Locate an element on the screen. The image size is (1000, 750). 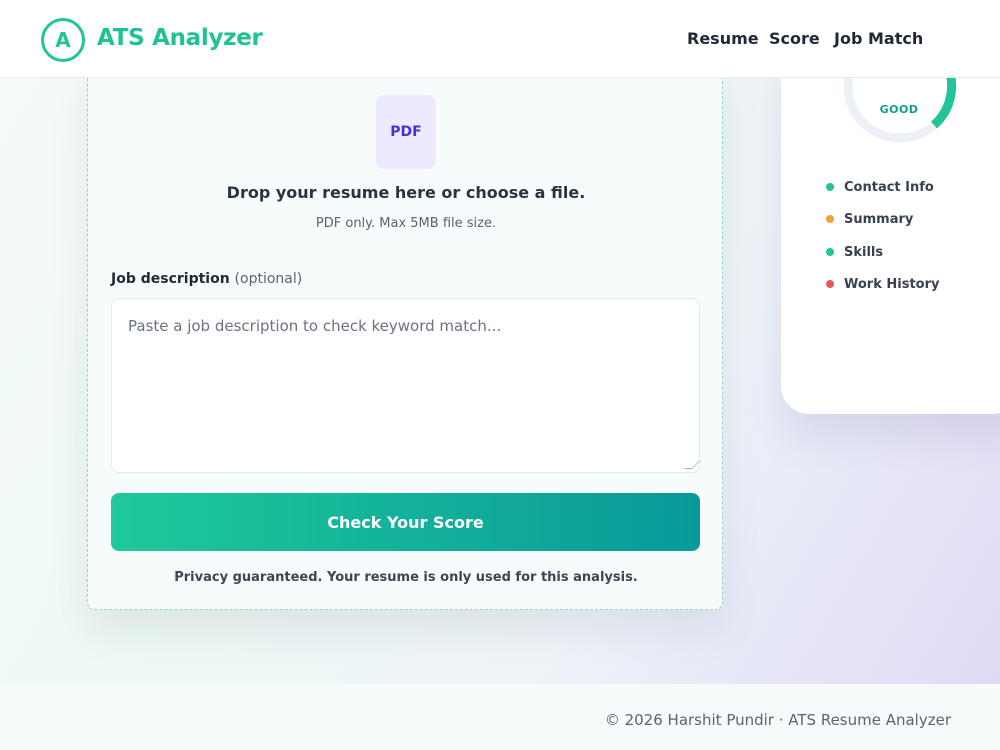
dropzone-title: Drop your resume here or choose a file. is located at coordinates (406, 192).